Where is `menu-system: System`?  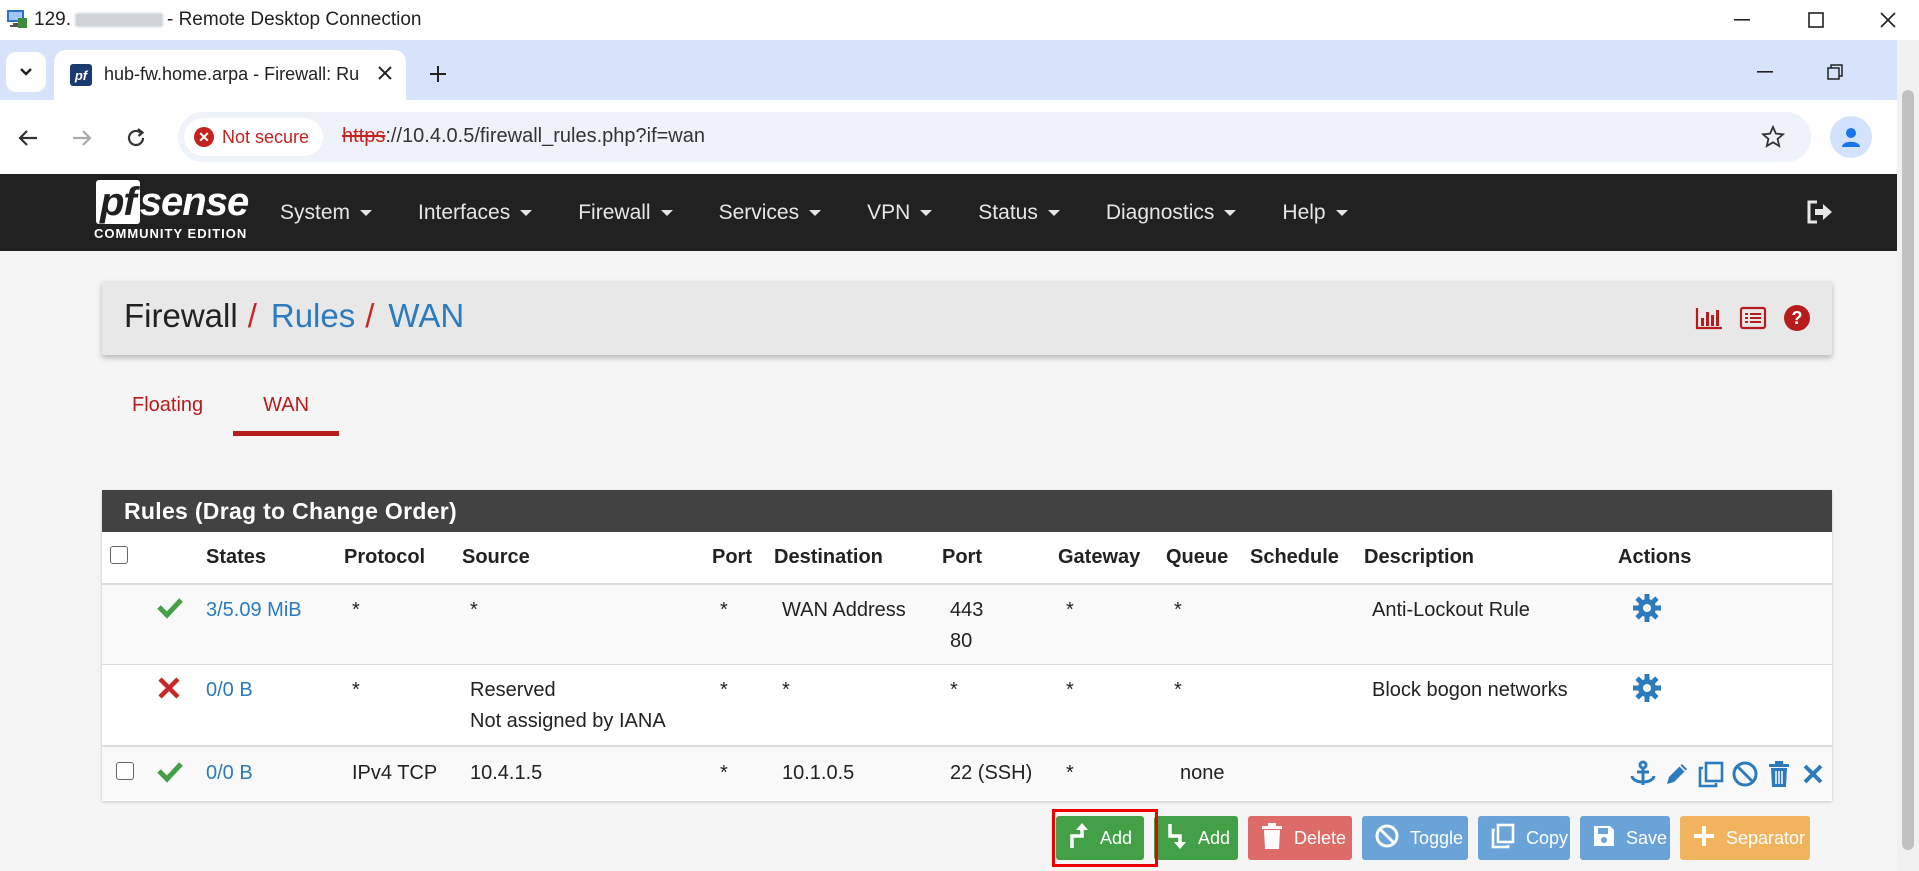
menu-system: System is located at coordinates (326, 212).